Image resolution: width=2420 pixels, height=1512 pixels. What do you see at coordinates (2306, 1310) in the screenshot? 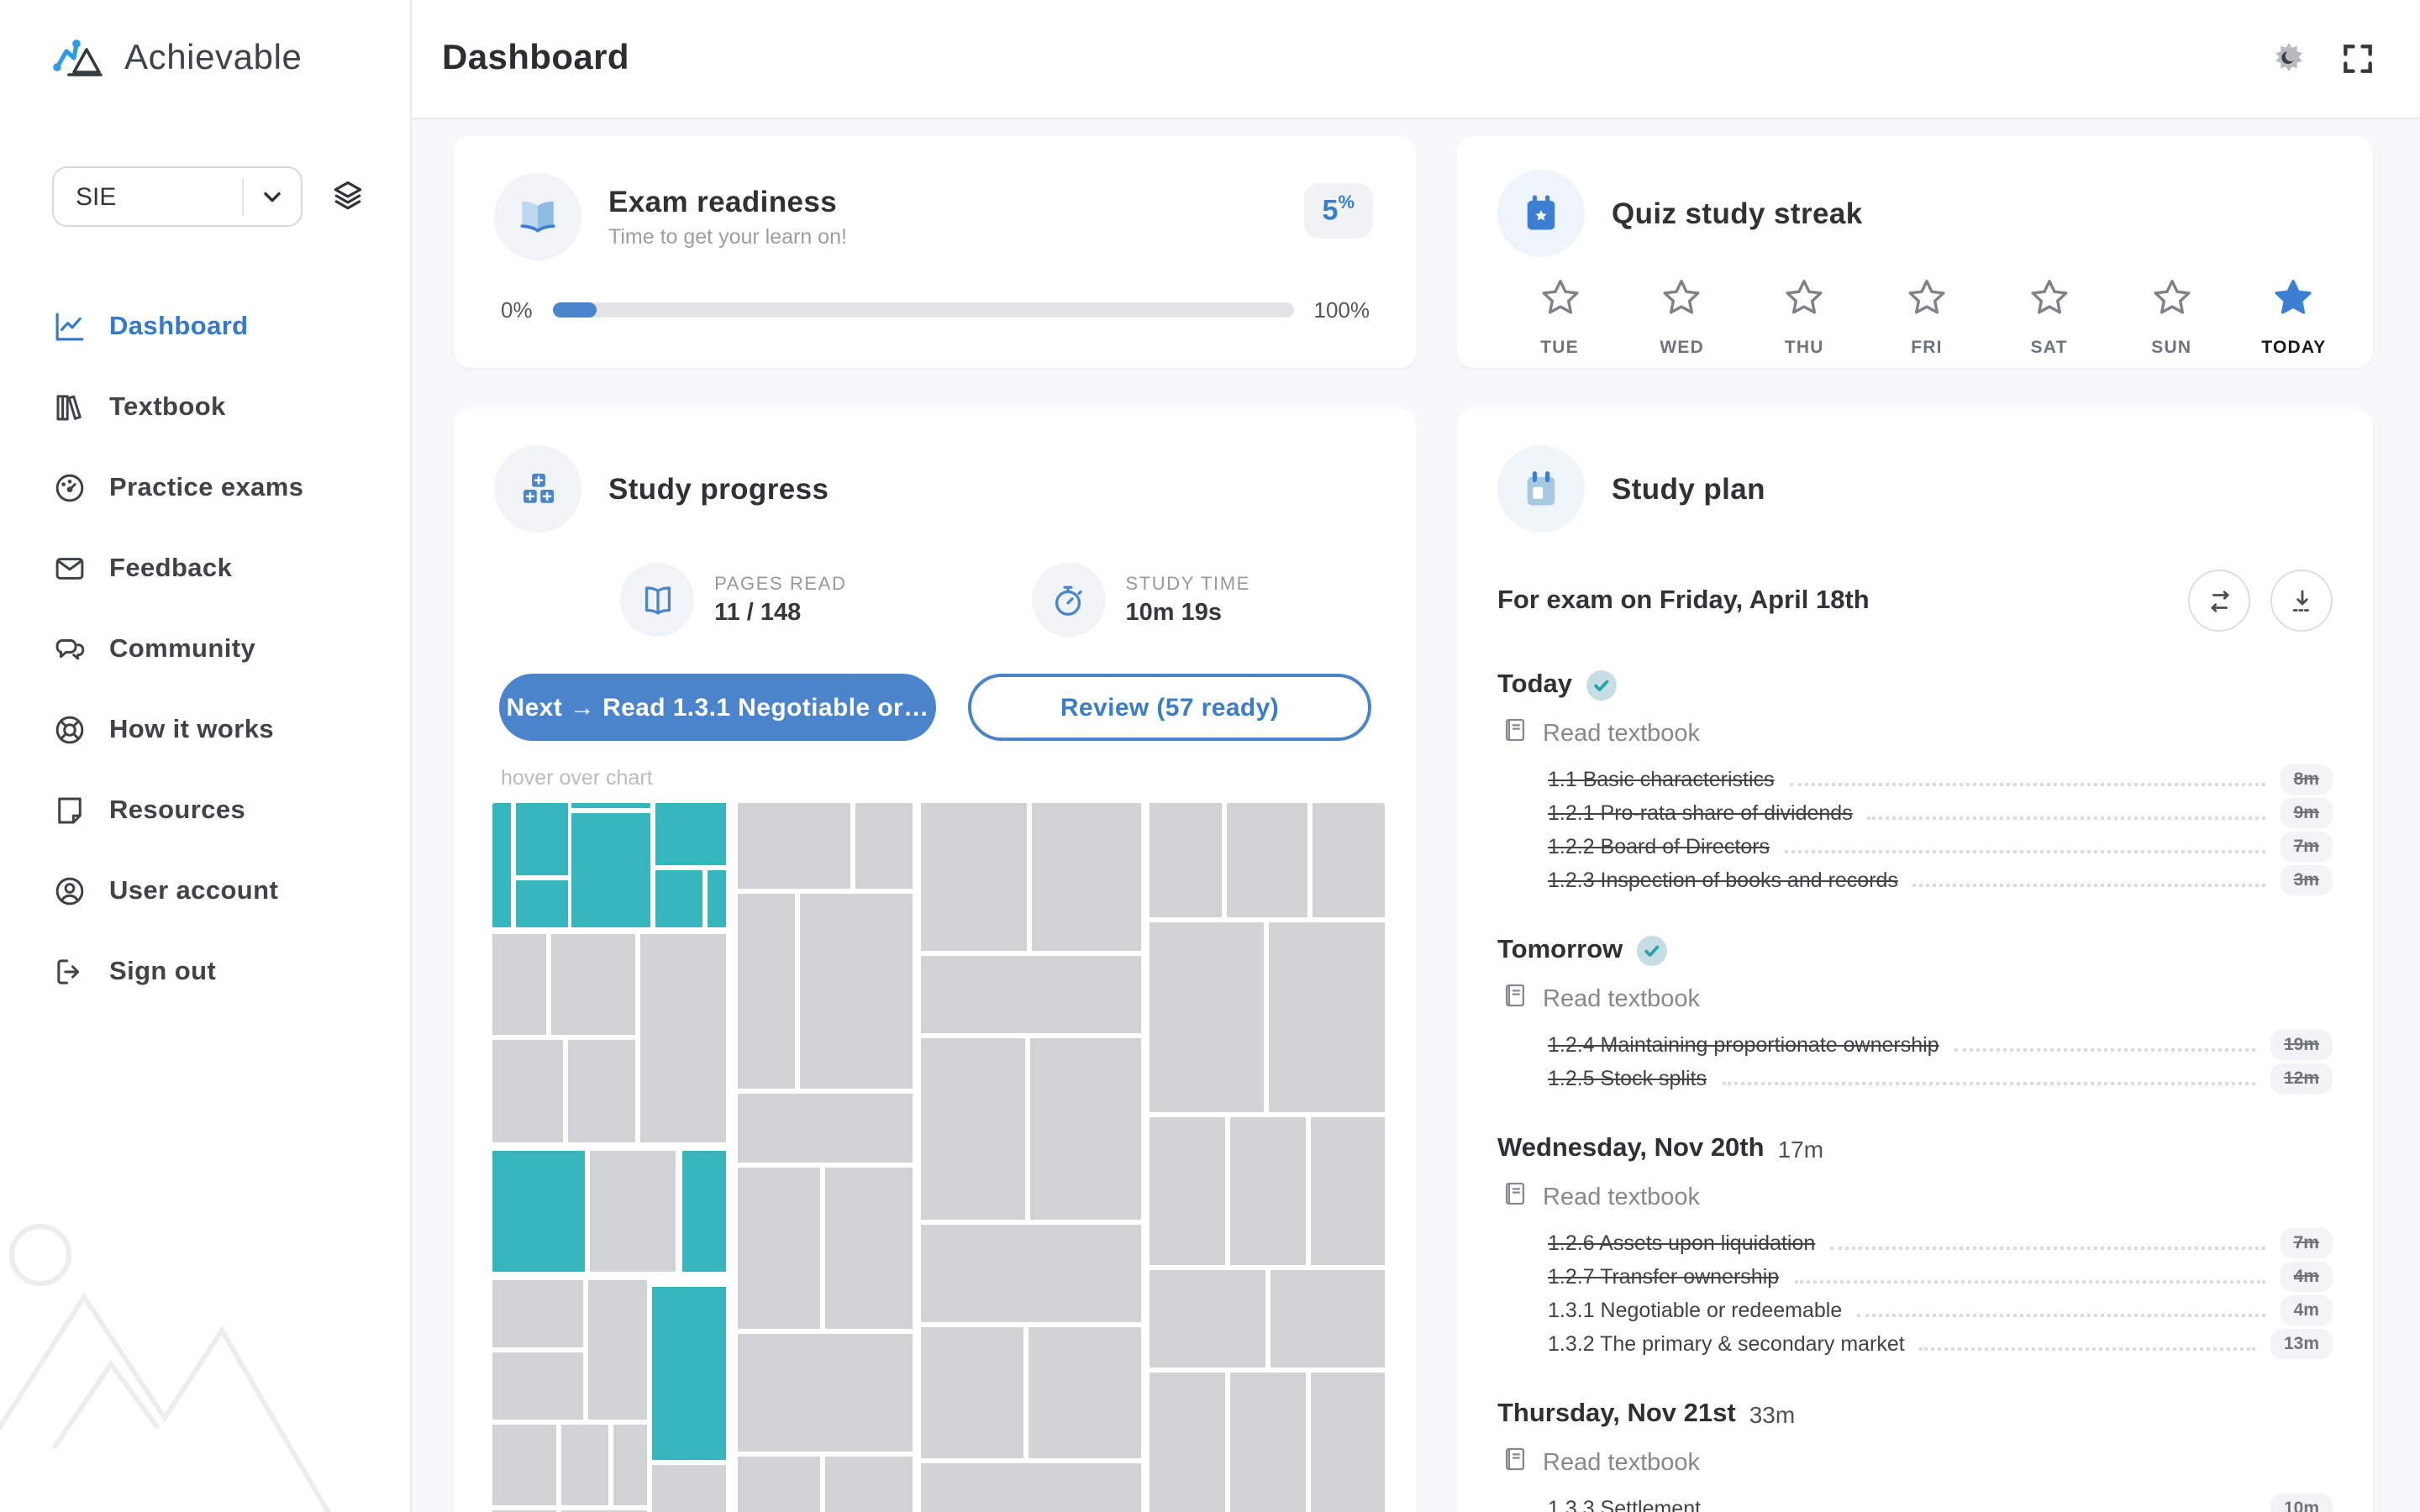
I see `plan-item-time: 4m` at bounding box center [2306, 1310].